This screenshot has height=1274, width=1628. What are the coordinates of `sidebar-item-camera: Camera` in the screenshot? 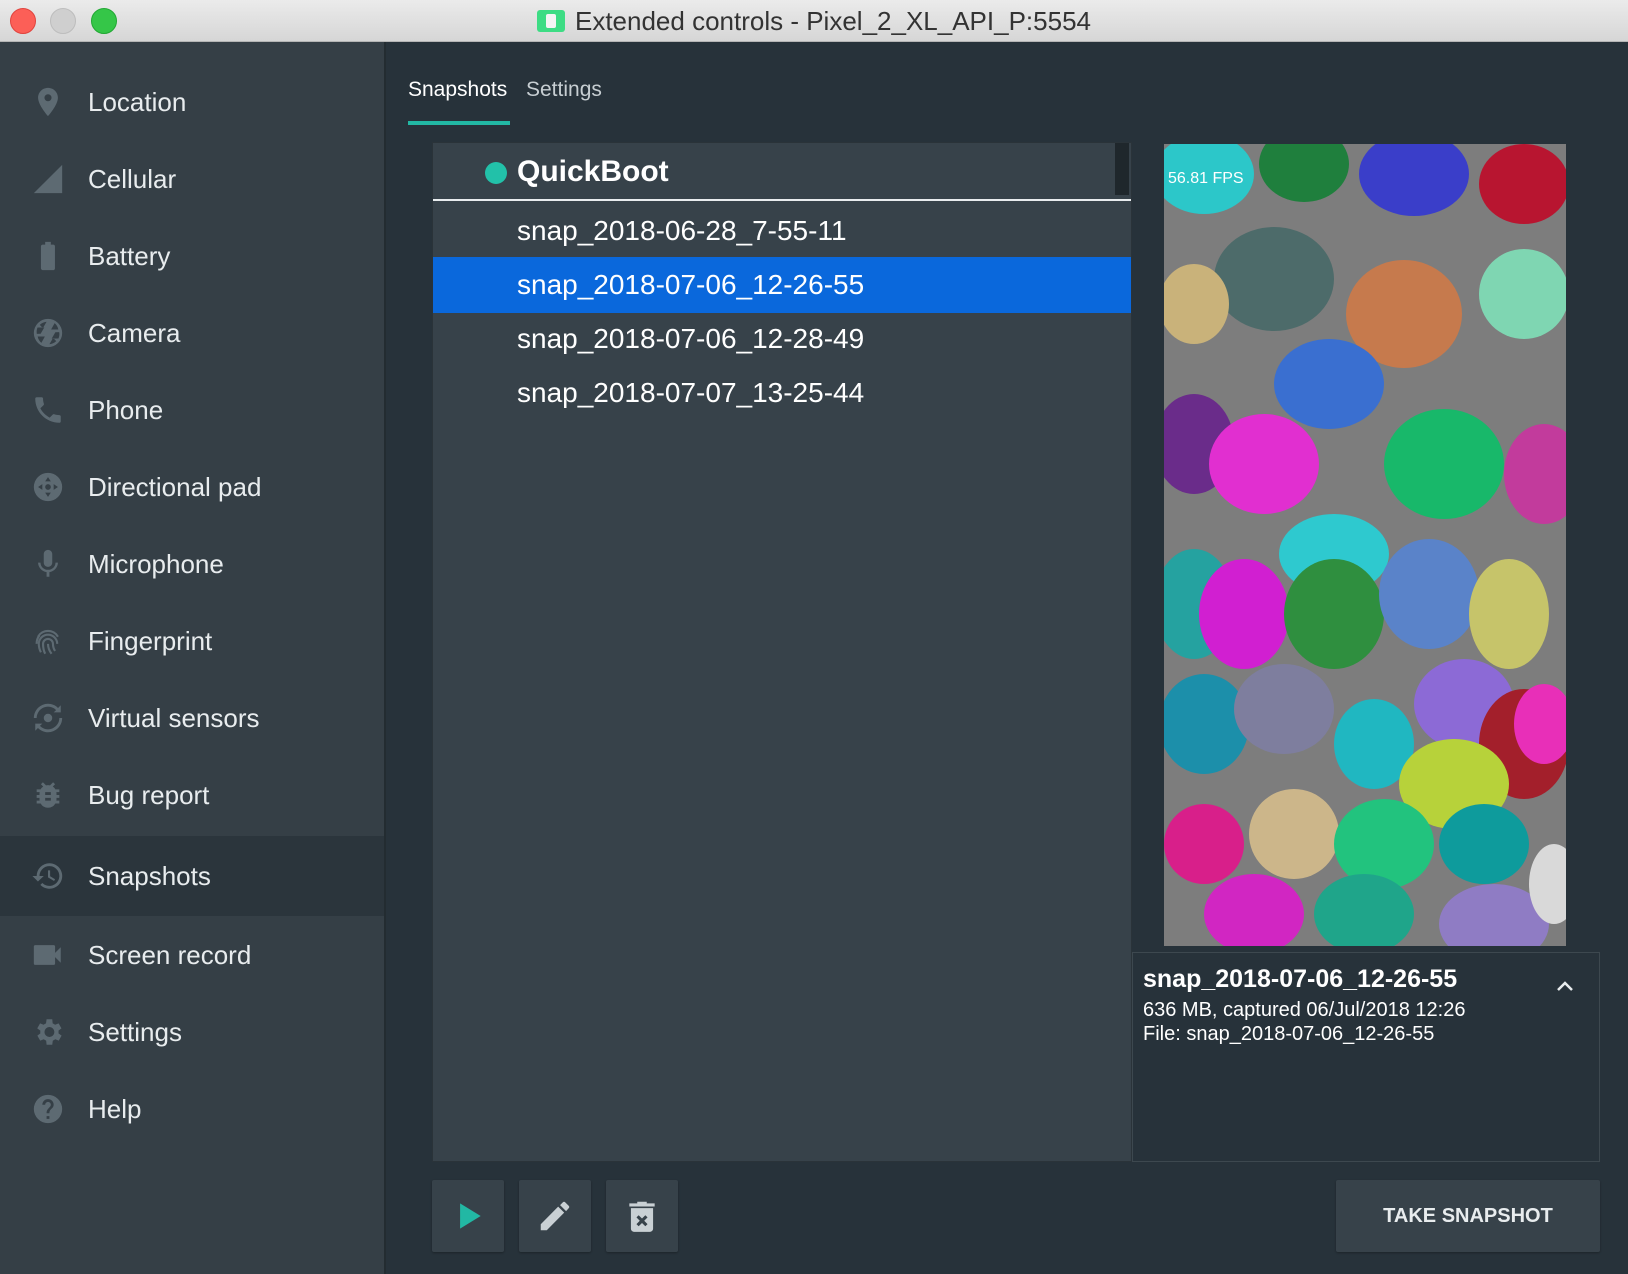 It's located at (192, 333).